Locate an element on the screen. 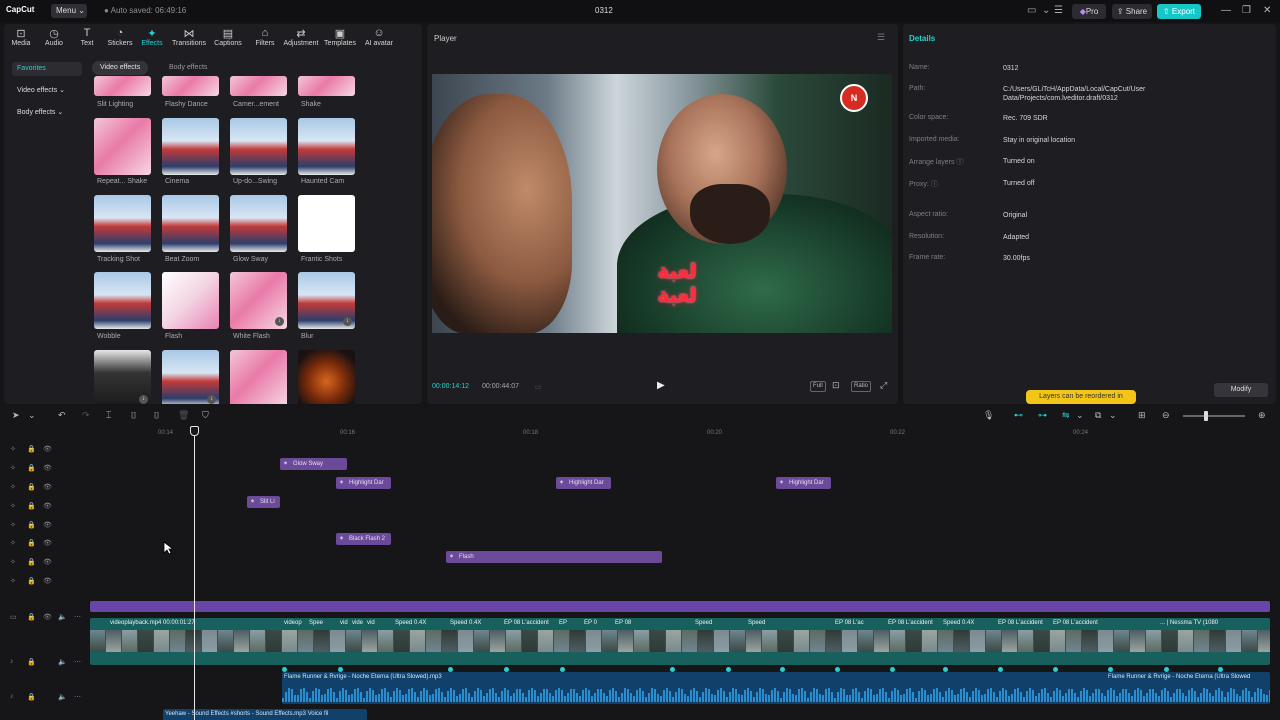 The height and width of the screenshot is (720, 1280). tab-text: T Text is located at coordinates (87, 37).